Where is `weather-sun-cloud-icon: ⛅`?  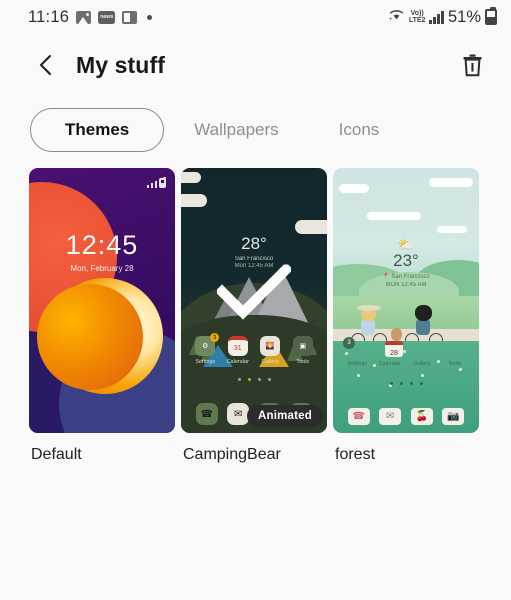
weather-sun-cloud-icon: ⛅ is located at coordinates (406, 244).